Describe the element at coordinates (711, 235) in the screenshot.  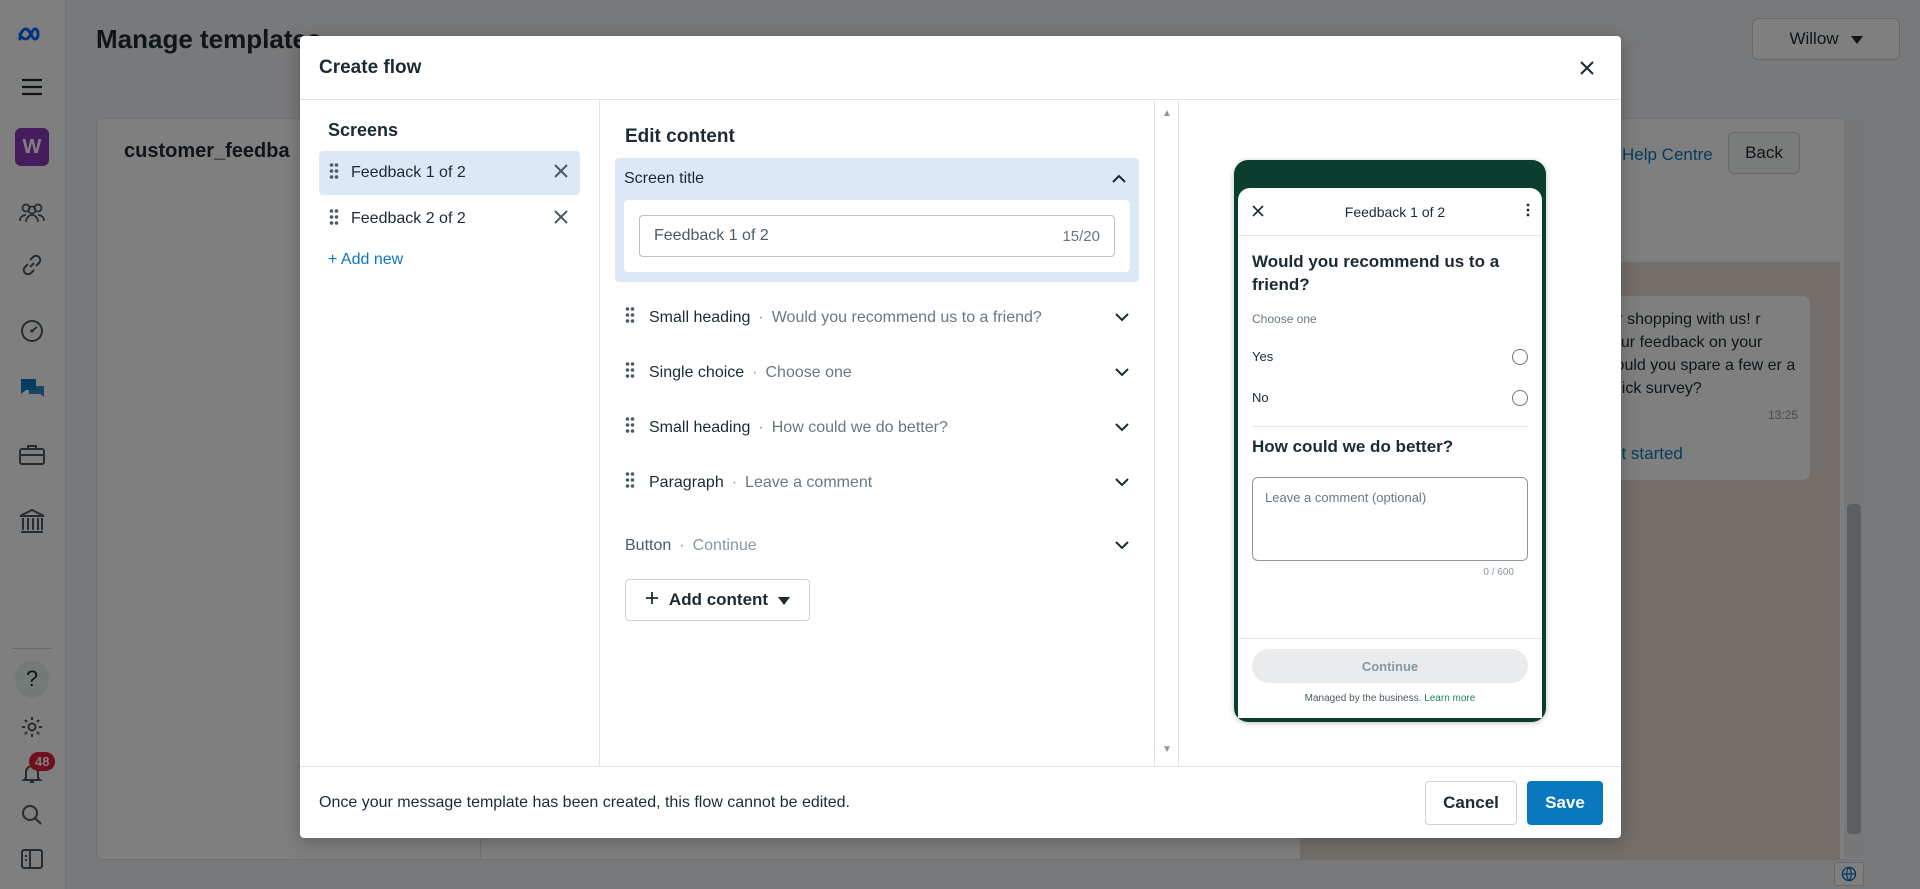
I see `screen-title-value: Feedback 1 of 2` at that location.